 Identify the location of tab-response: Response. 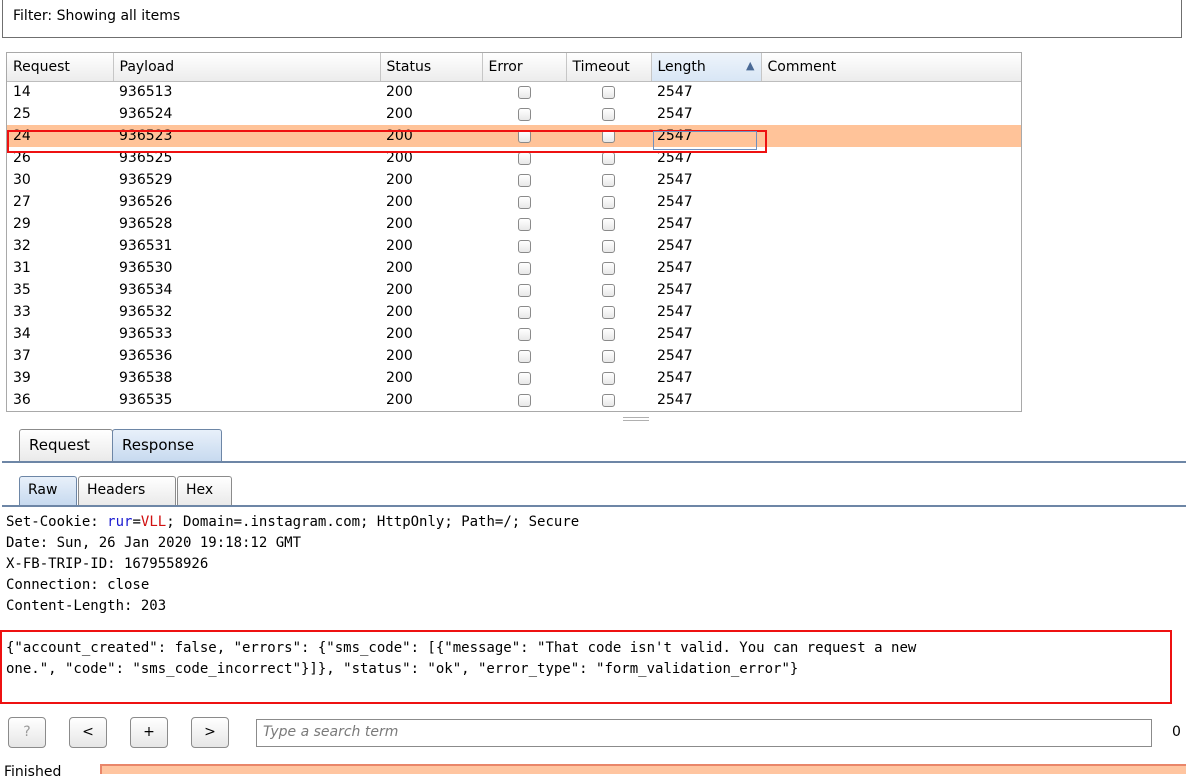
(167, 445).